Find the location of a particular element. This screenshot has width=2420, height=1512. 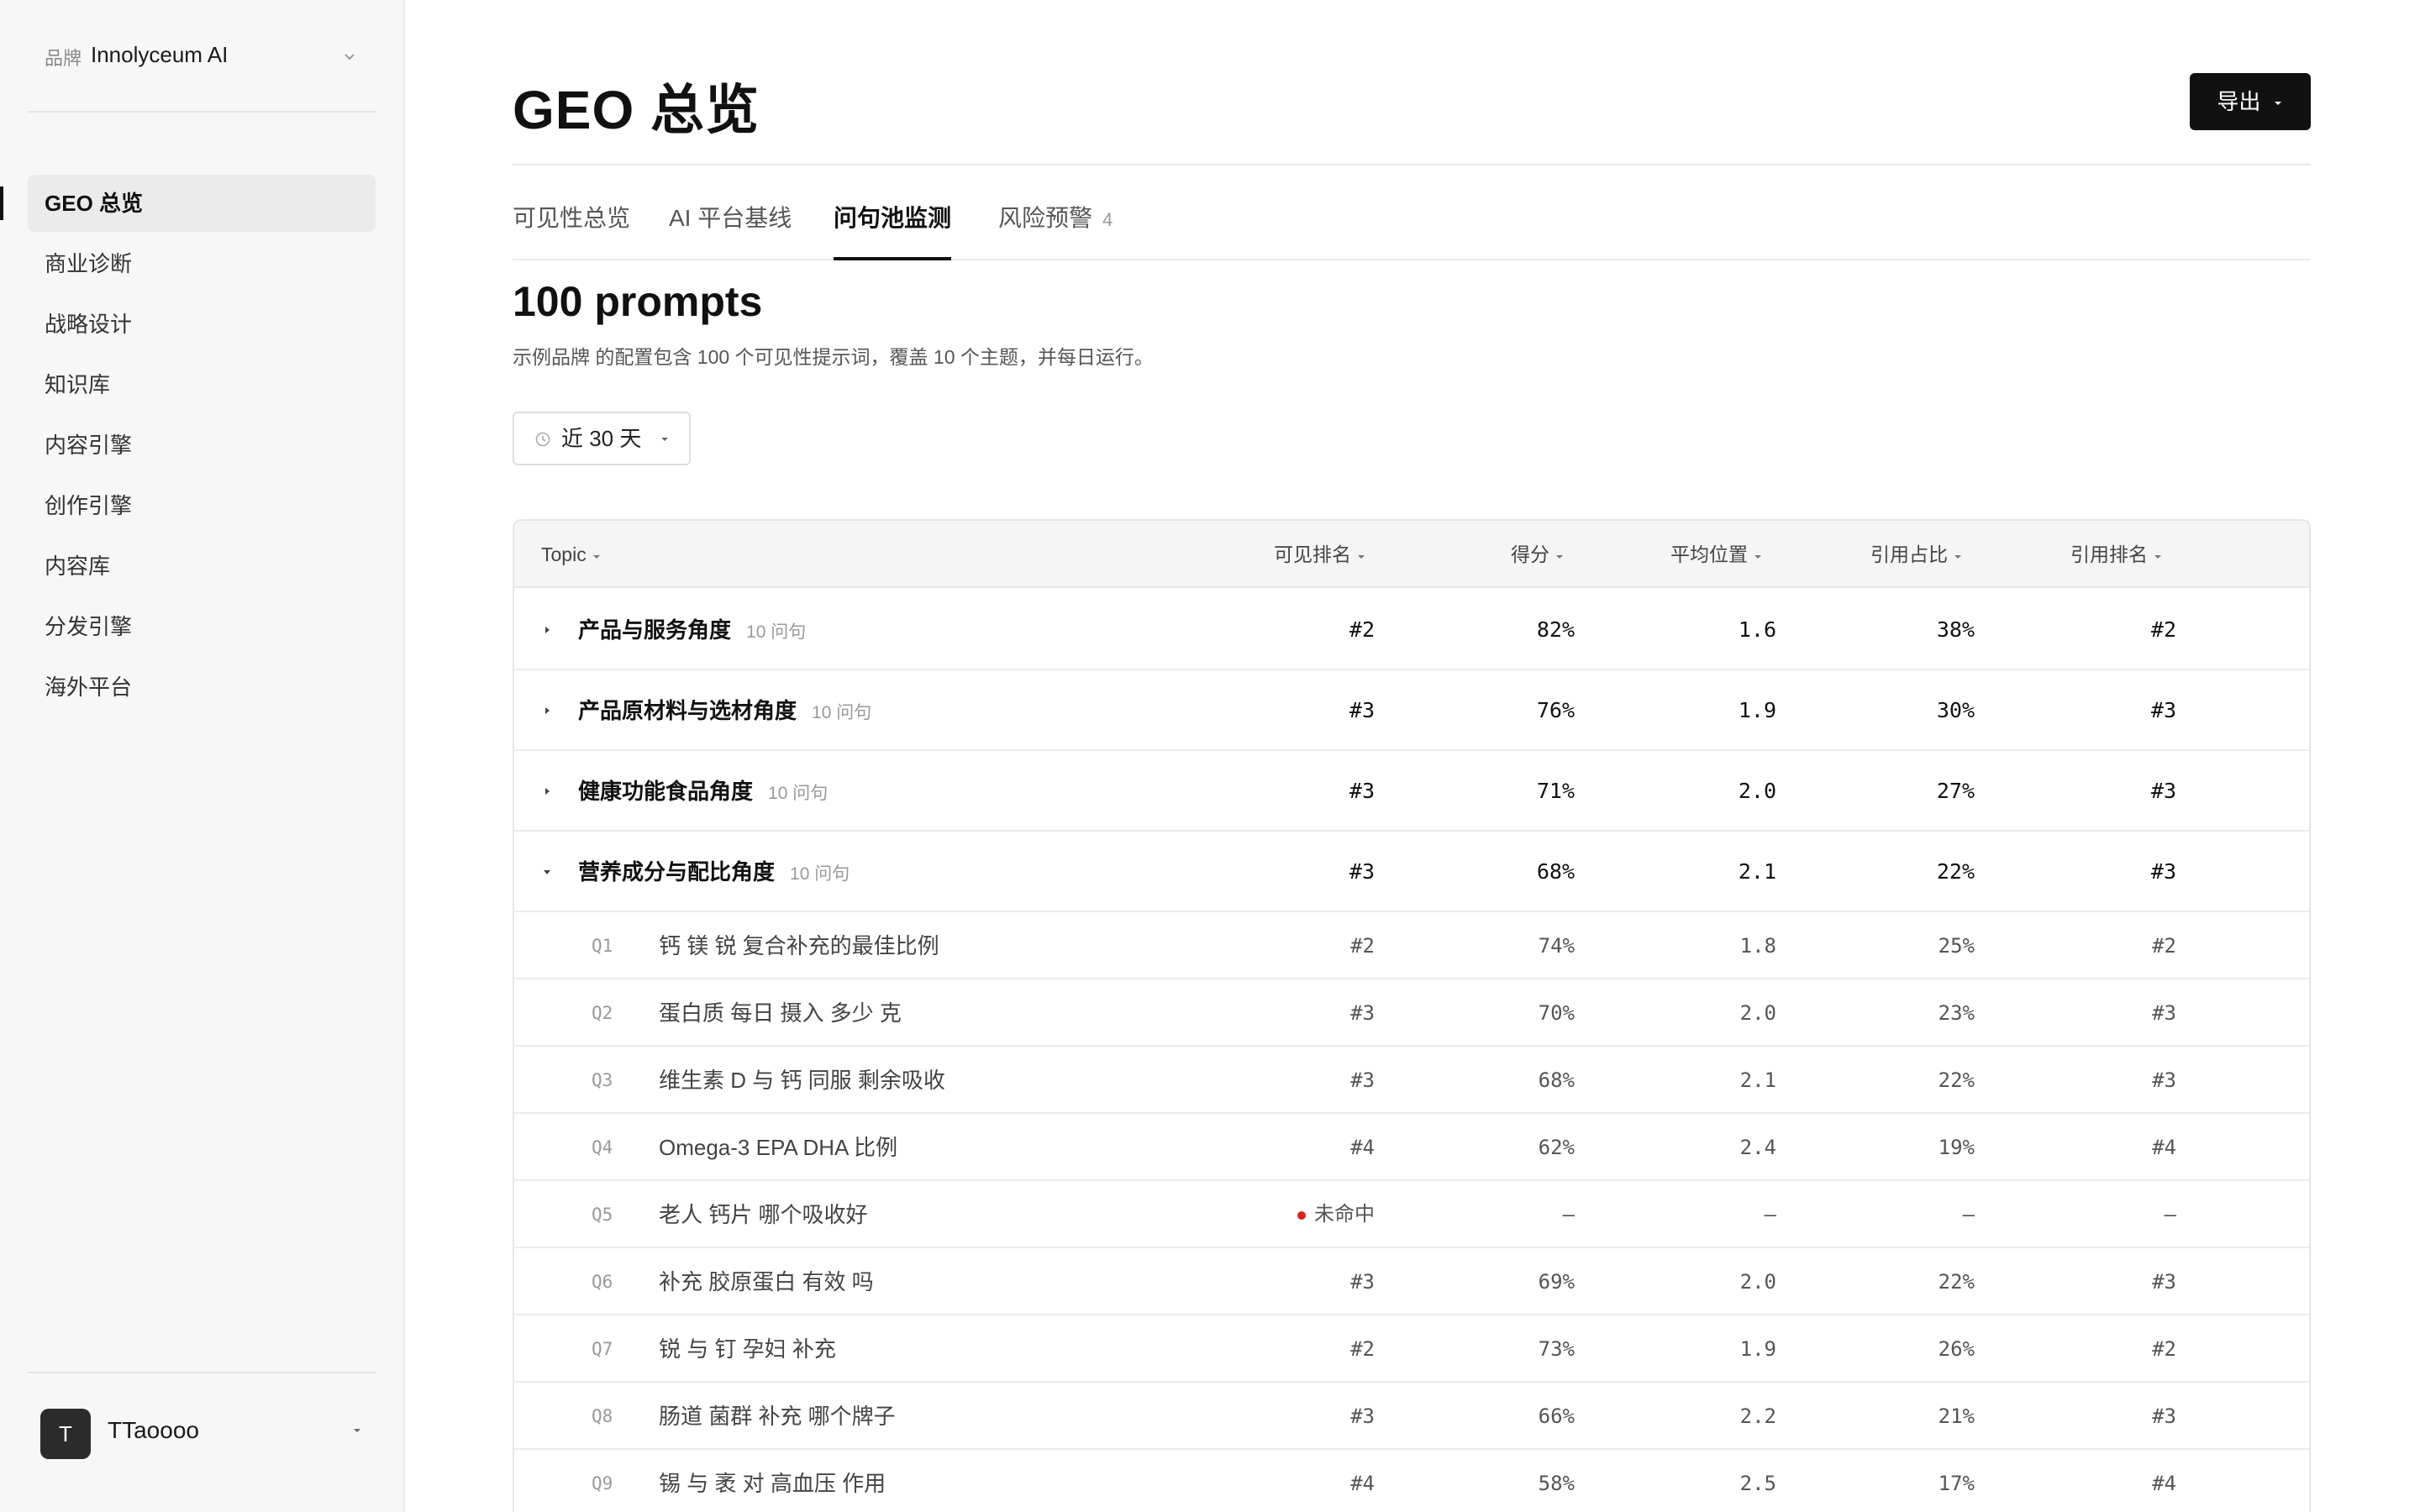

question-number: Q7 is located at coordinates (602, 1349).